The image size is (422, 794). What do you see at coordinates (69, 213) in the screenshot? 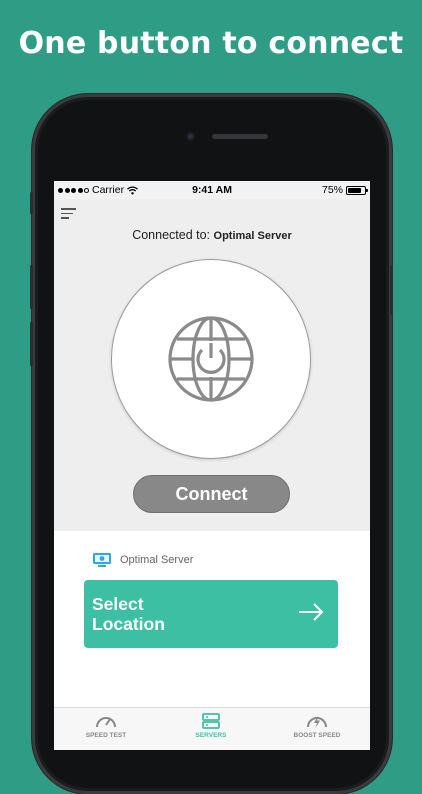
I see `menu-icon` at bounding box center [69, 213].